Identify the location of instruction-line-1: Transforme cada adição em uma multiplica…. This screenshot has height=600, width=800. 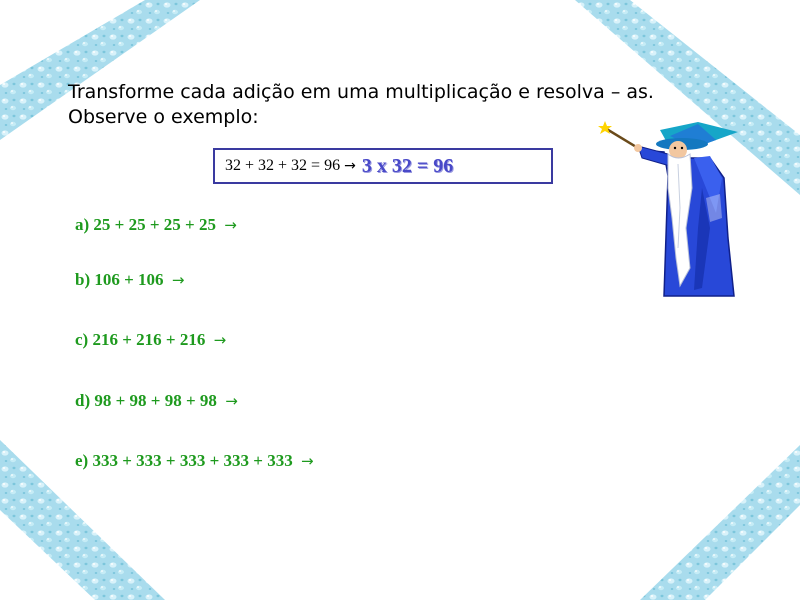
(361, 92).